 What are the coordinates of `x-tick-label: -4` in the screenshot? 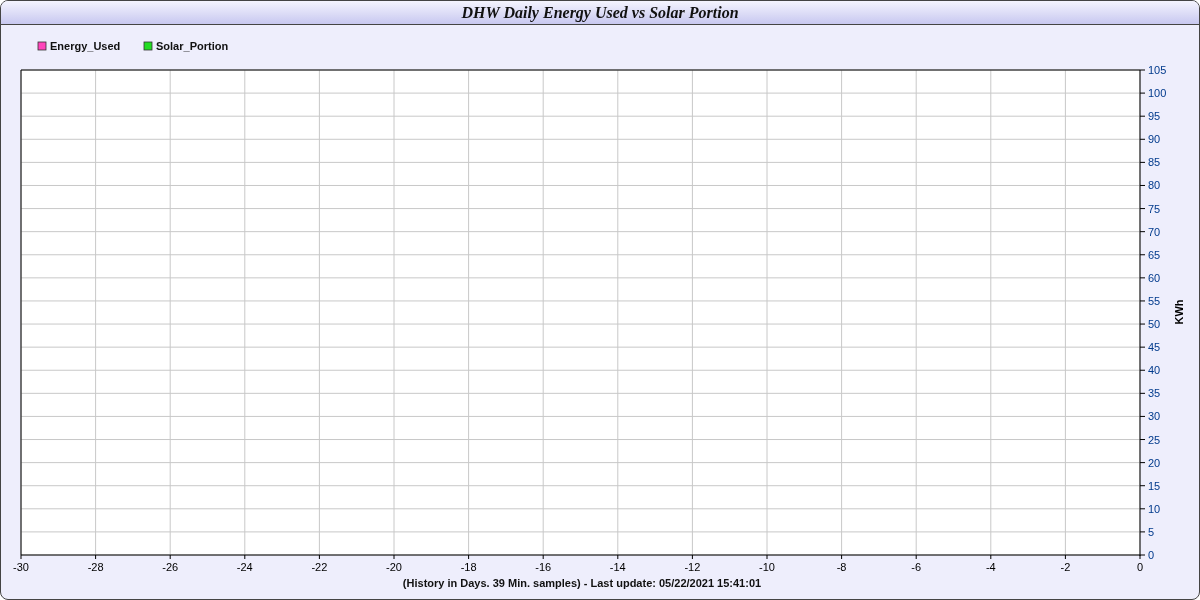 It's located at (990, 567).